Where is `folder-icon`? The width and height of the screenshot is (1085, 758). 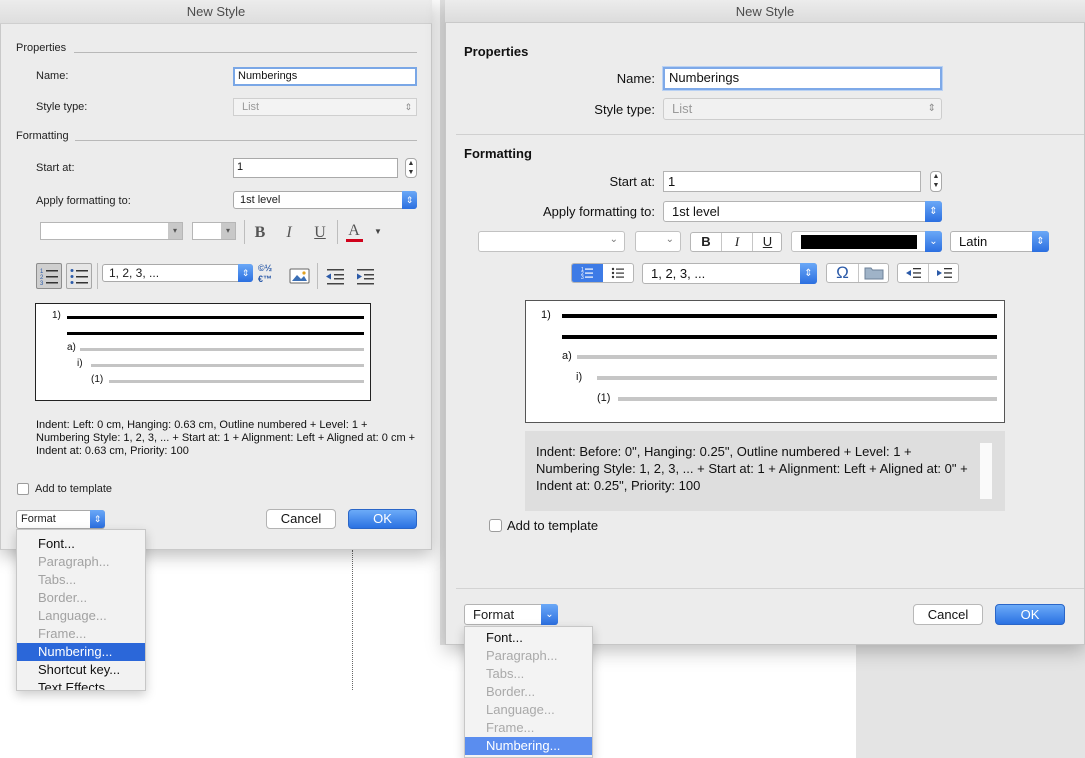
folder-icon is located at coordinates (874, 273).